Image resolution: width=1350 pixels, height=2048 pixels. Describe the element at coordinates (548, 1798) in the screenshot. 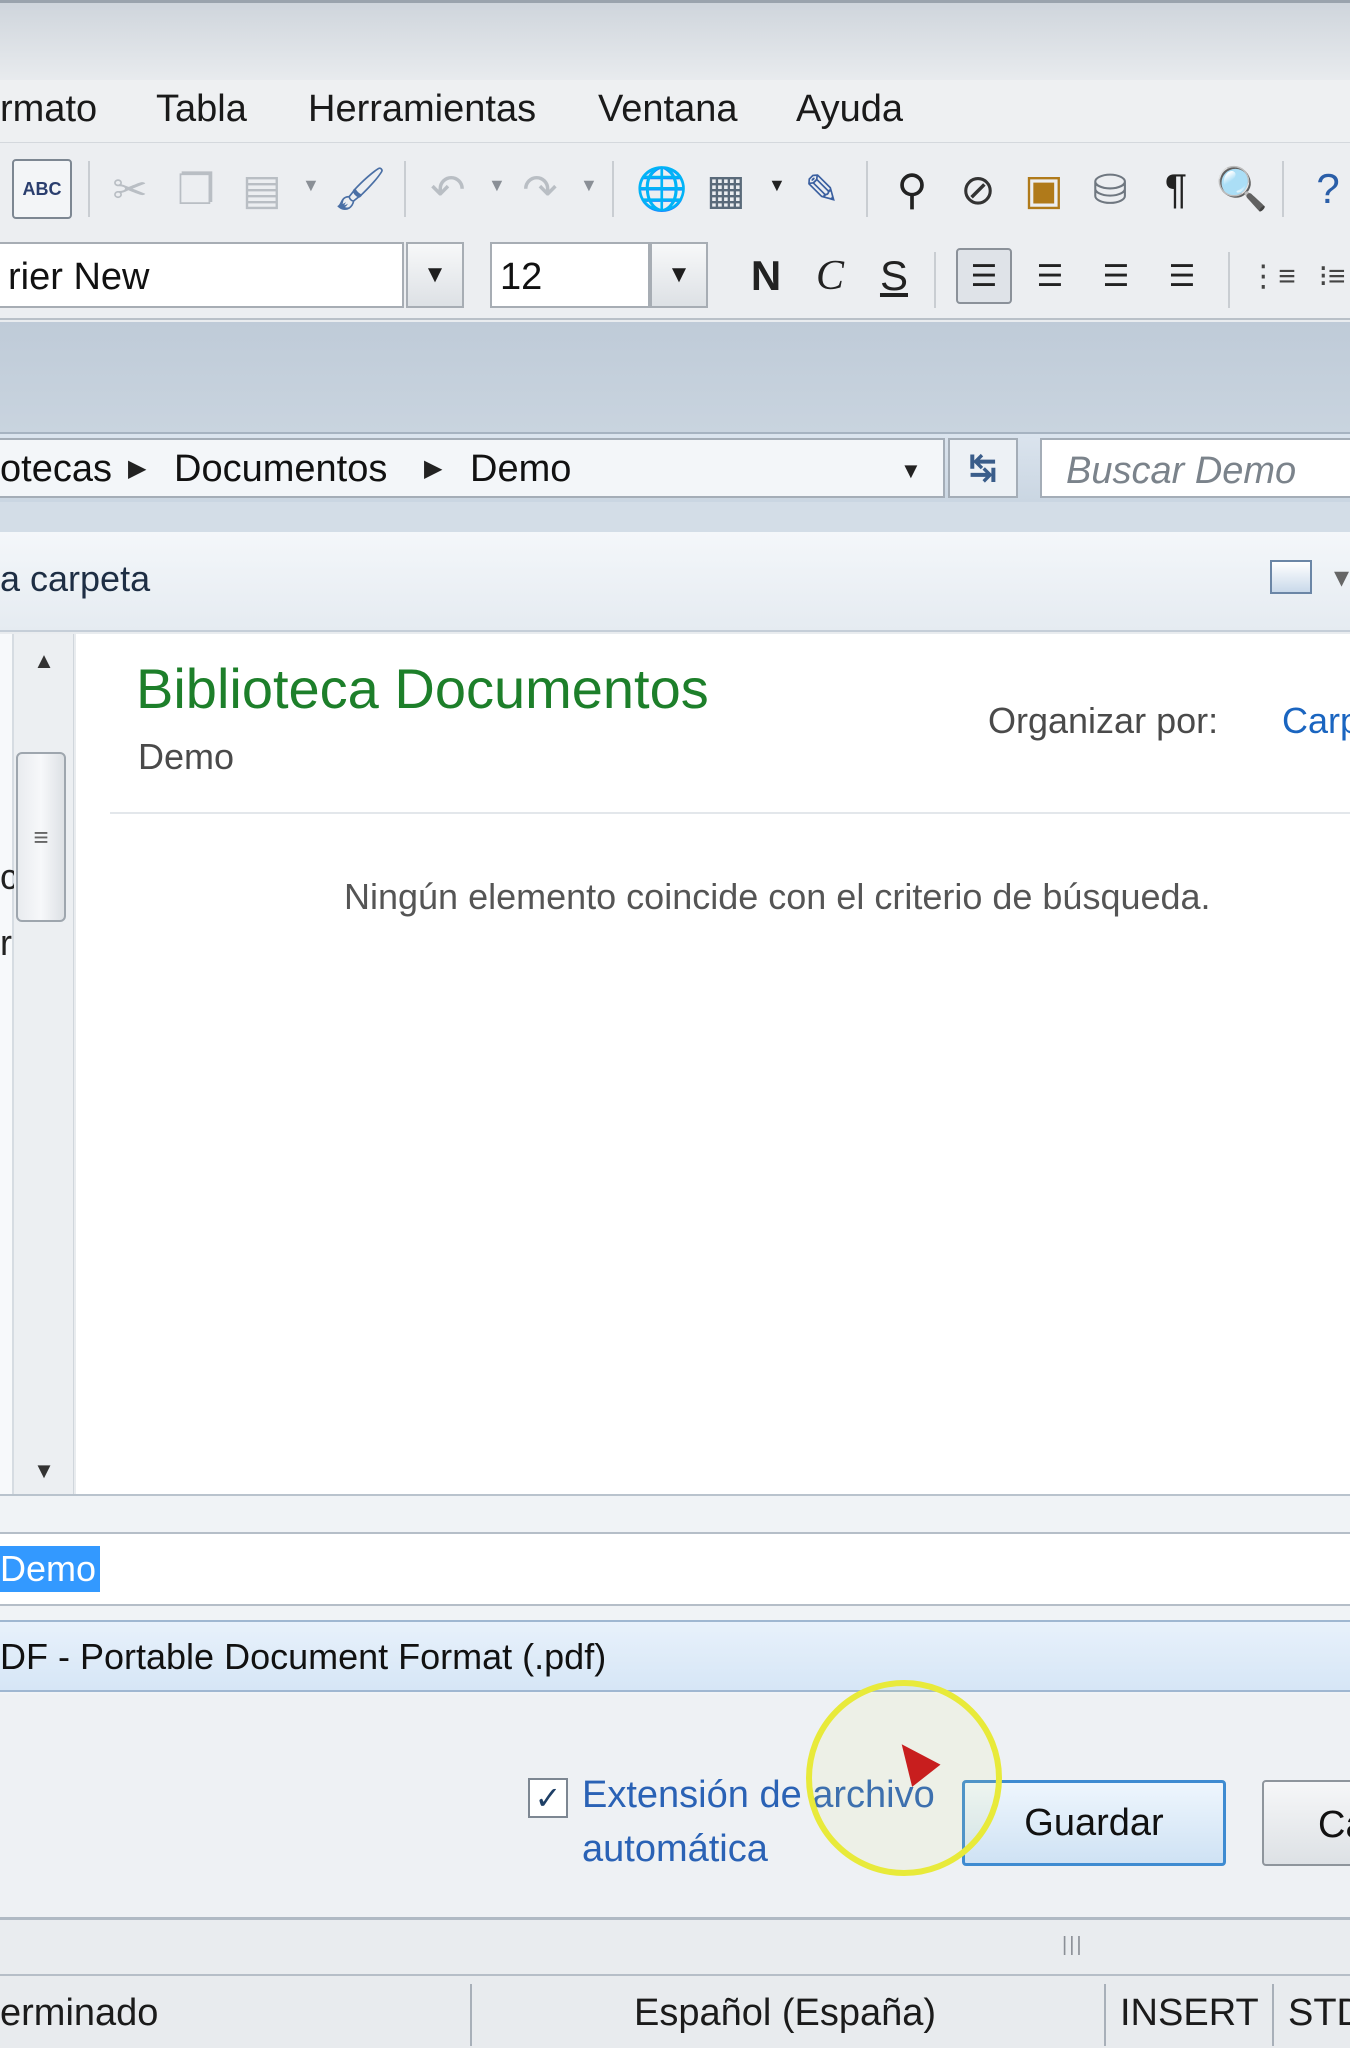

I see `auto-extension-checkbox: ✓` at that location.